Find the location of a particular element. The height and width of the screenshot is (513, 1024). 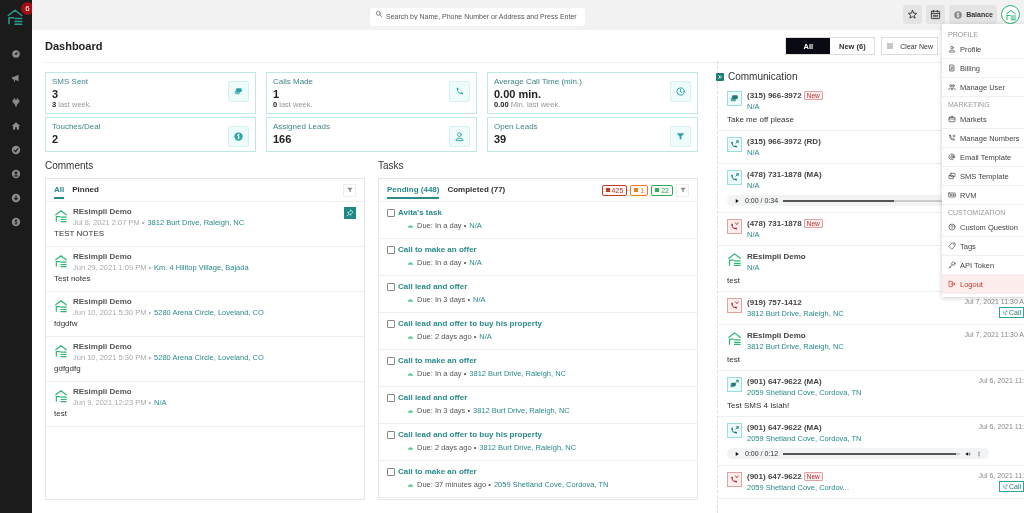

comment-text: TEST NOTES is located at coordinates (80, 233).